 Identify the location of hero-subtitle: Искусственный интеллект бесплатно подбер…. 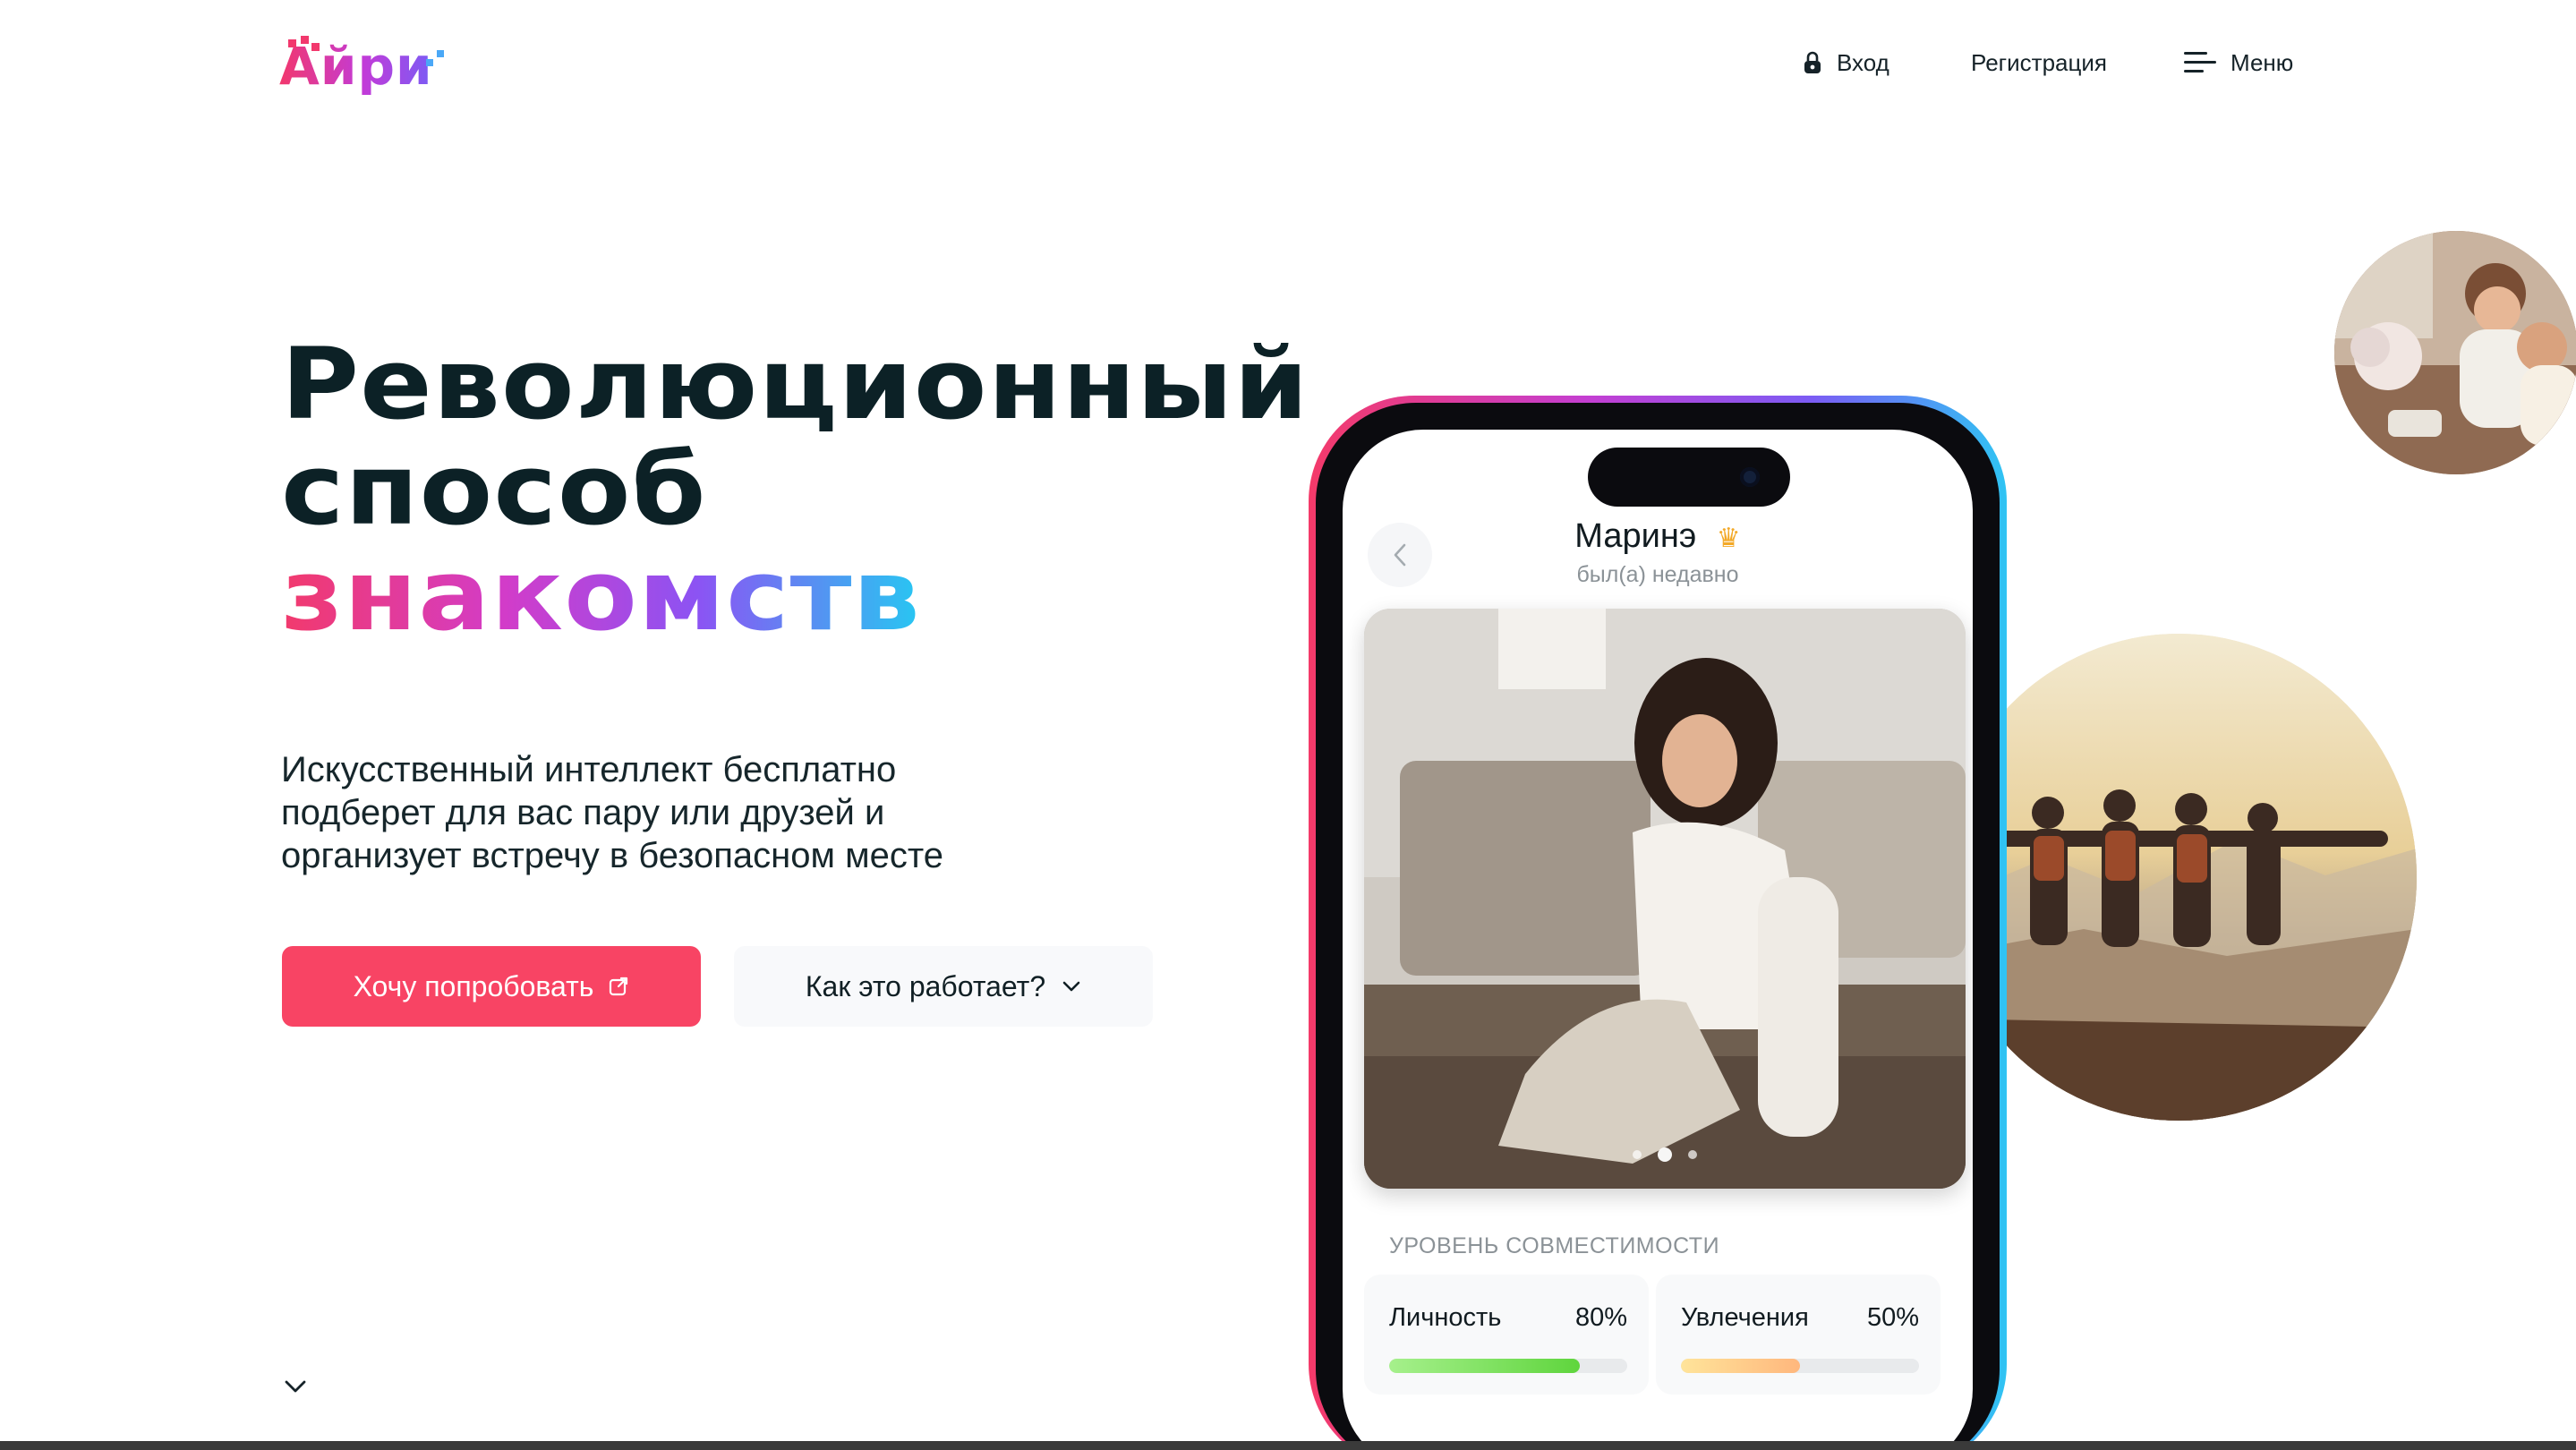
(612, 812).